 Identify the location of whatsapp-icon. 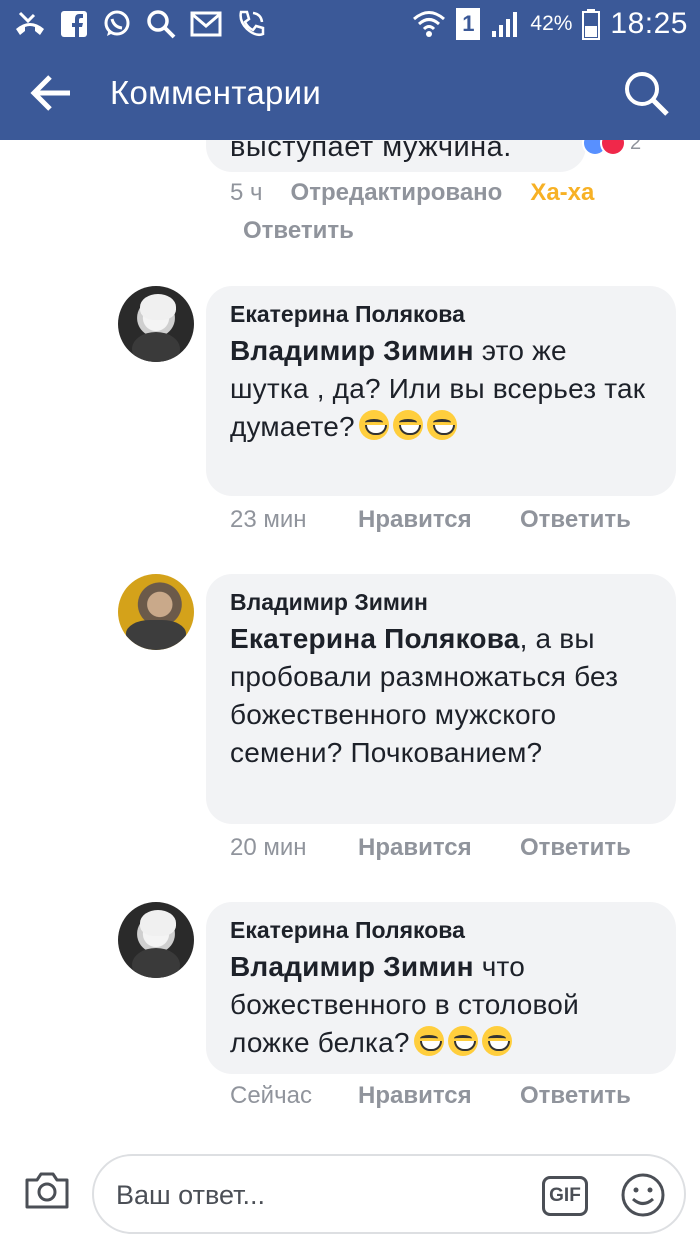
(117, 23).